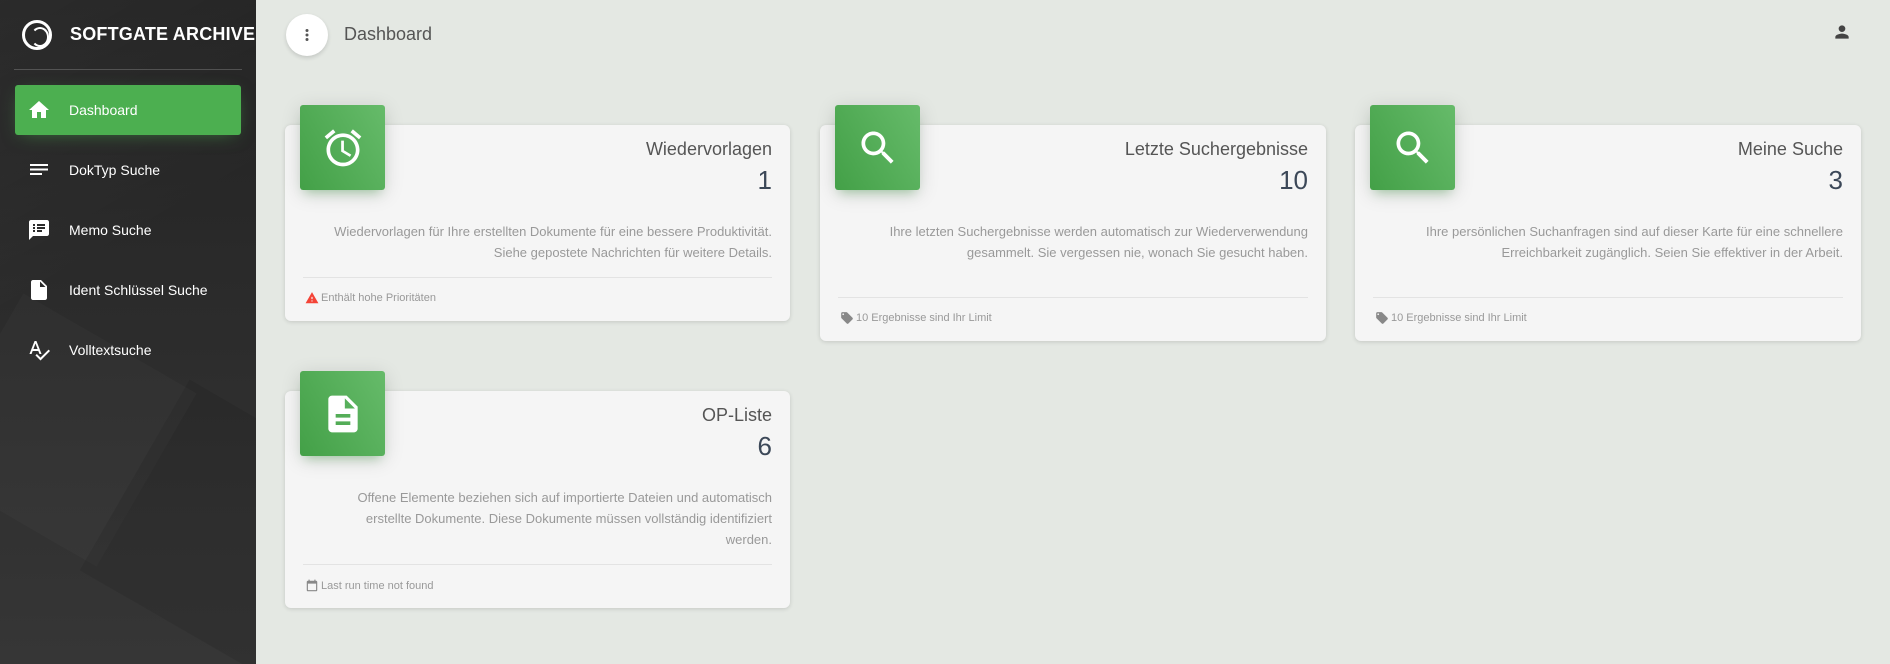 This screenshot has width=1890, height=664. I want to click on sidebar-item-dashboard: Dashboard, so click(128, 110).